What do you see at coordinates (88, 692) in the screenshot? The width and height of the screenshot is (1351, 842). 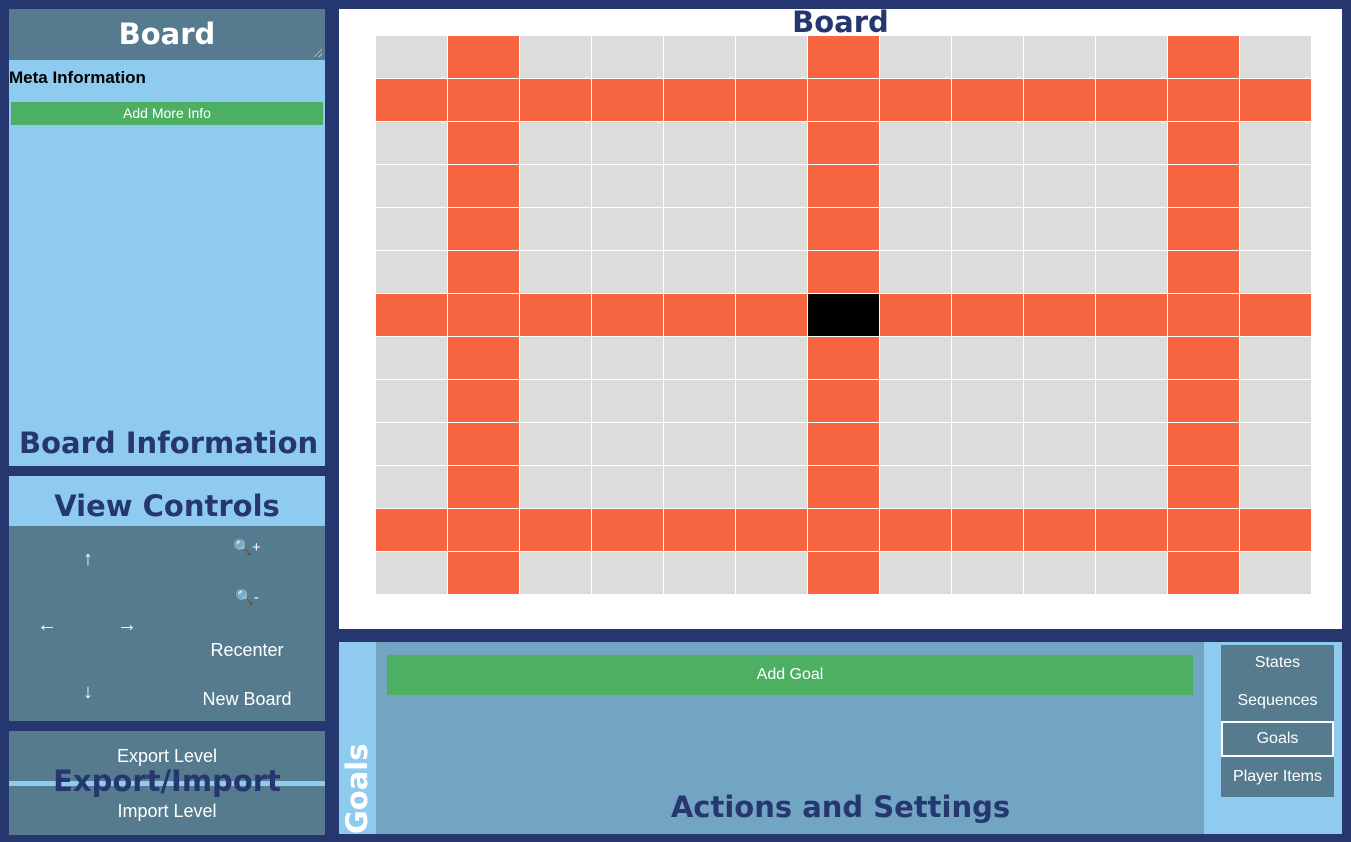 I see `pan-down-button: ↓` at bounding box center [88, 692].